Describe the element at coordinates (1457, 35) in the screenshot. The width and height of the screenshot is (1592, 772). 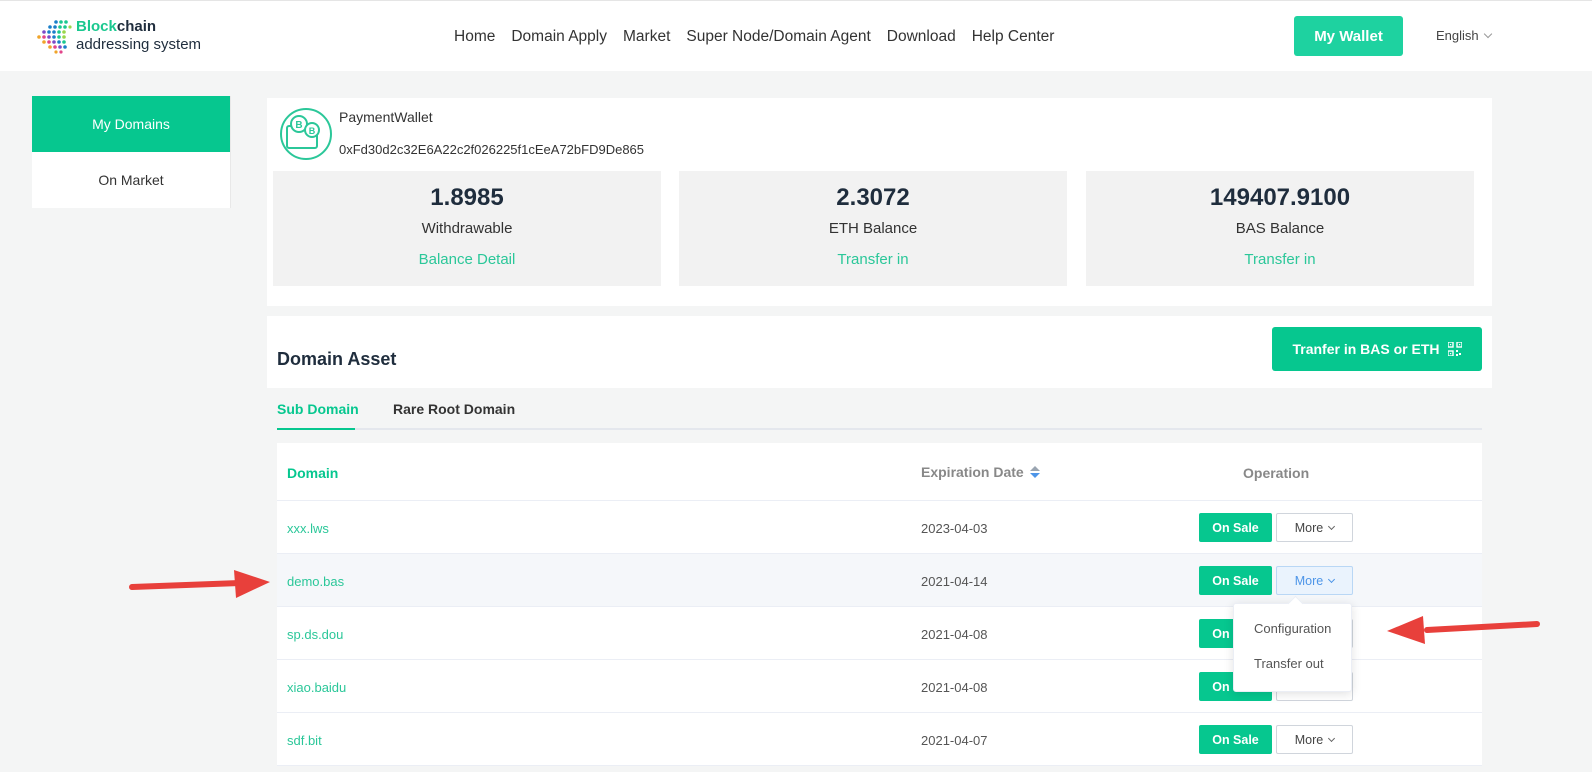
I see `language-label: English` at that location.